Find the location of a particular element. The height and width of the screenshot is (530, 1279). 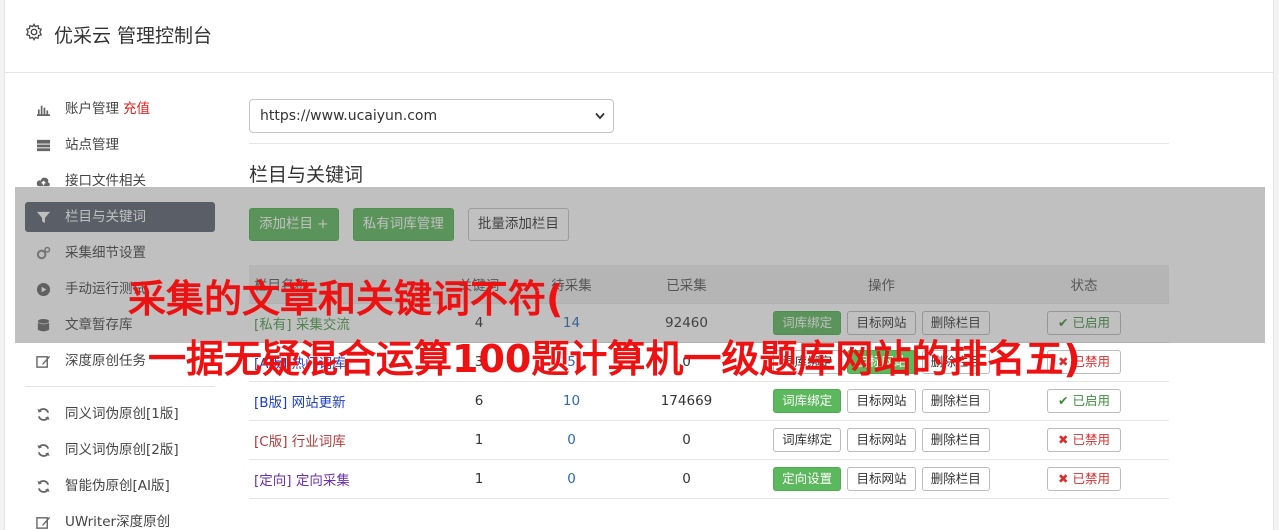

sidebar-item-ai-original: 智能伪原创[AI版] is located at coordinates (120, 486).